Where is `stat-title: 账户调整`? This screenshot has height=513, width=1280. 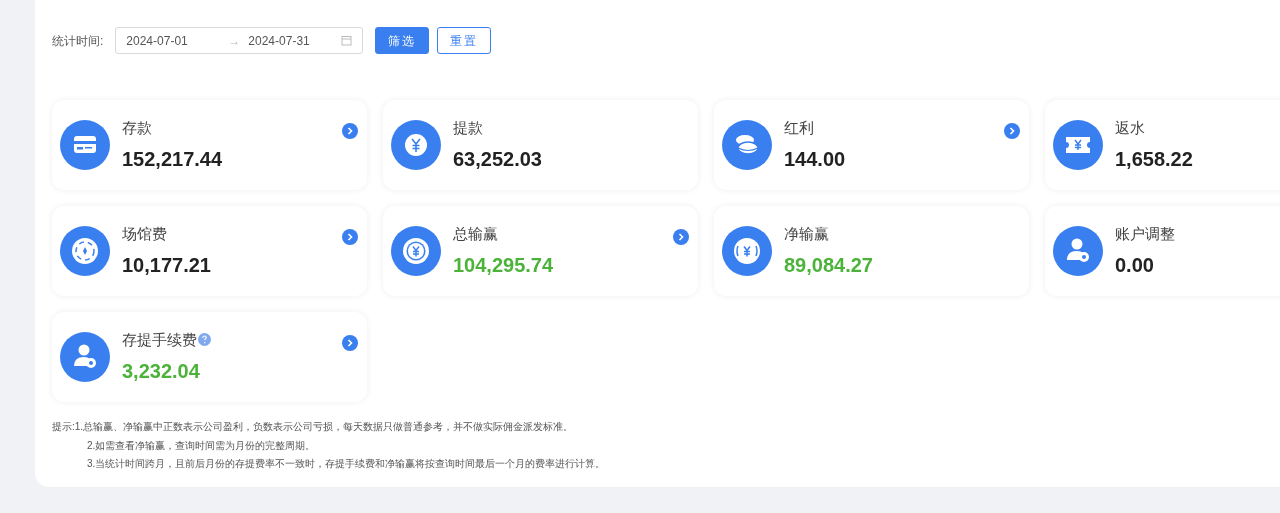
stat-title: 账户调整 is located at coordinates (1145, 233).